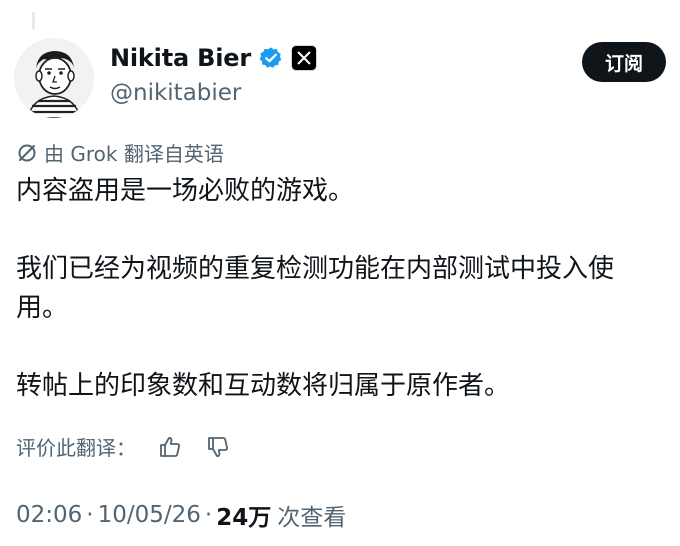  What do you see at coordinates (263, 386) in the screenshot?
I see `post-line-3: 转帖上的印象数和互动数将归属于原作者。` at bounding box center [263, 386].